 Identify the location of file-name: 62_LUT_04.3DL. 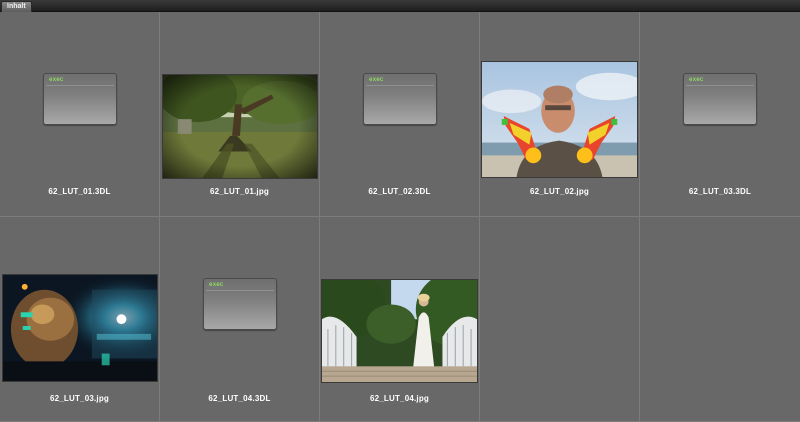
(239, 398).